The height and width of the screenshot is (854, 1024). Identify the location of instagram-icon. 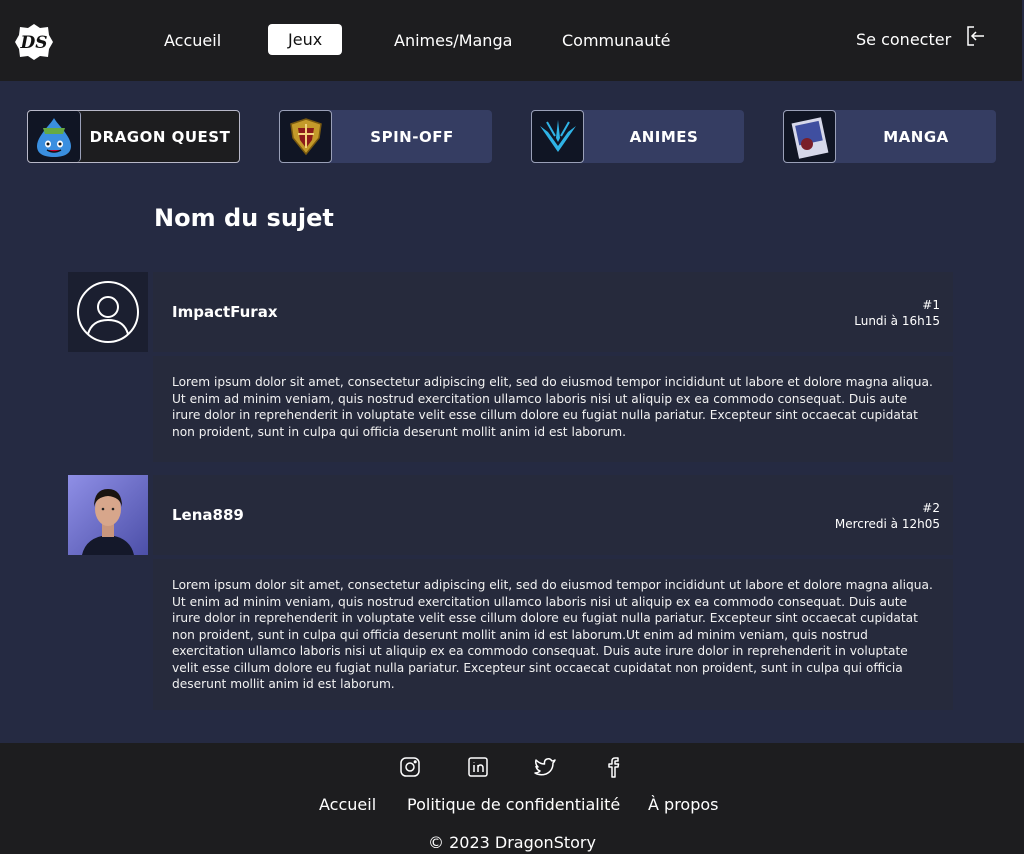
(410, 767).